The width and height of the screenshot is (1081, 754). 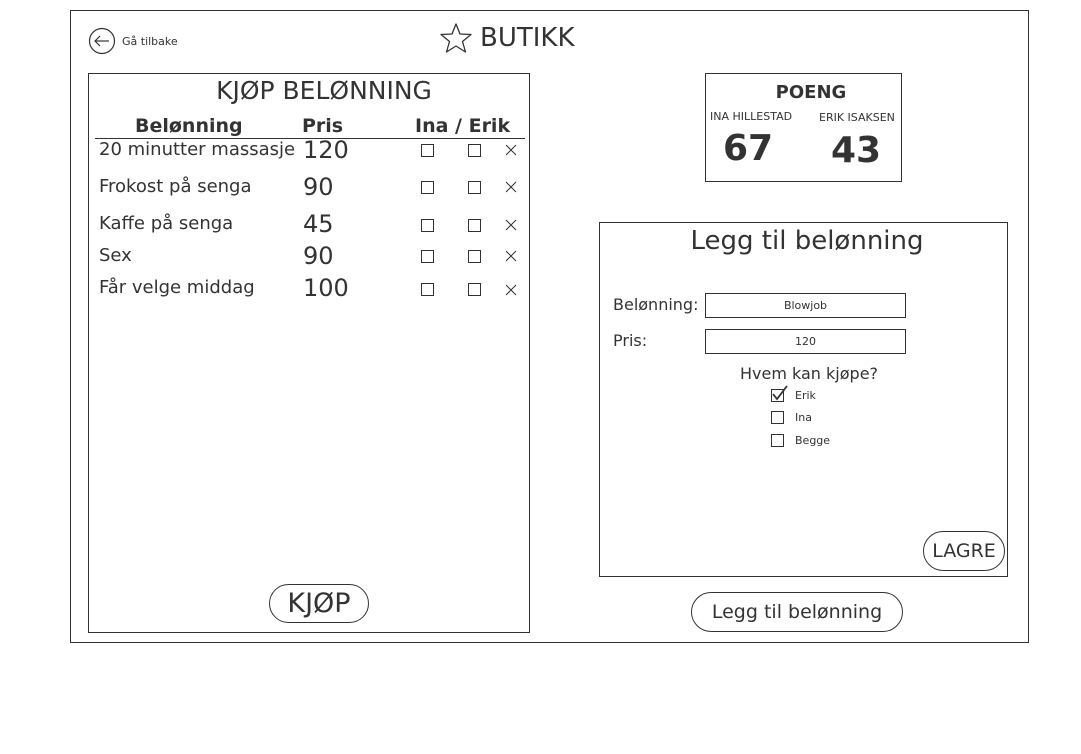 What do you see at coordinates (102, 41) in the screenshot?
I see `arrow-left-circle-icon` at bounding box center [102, 41].